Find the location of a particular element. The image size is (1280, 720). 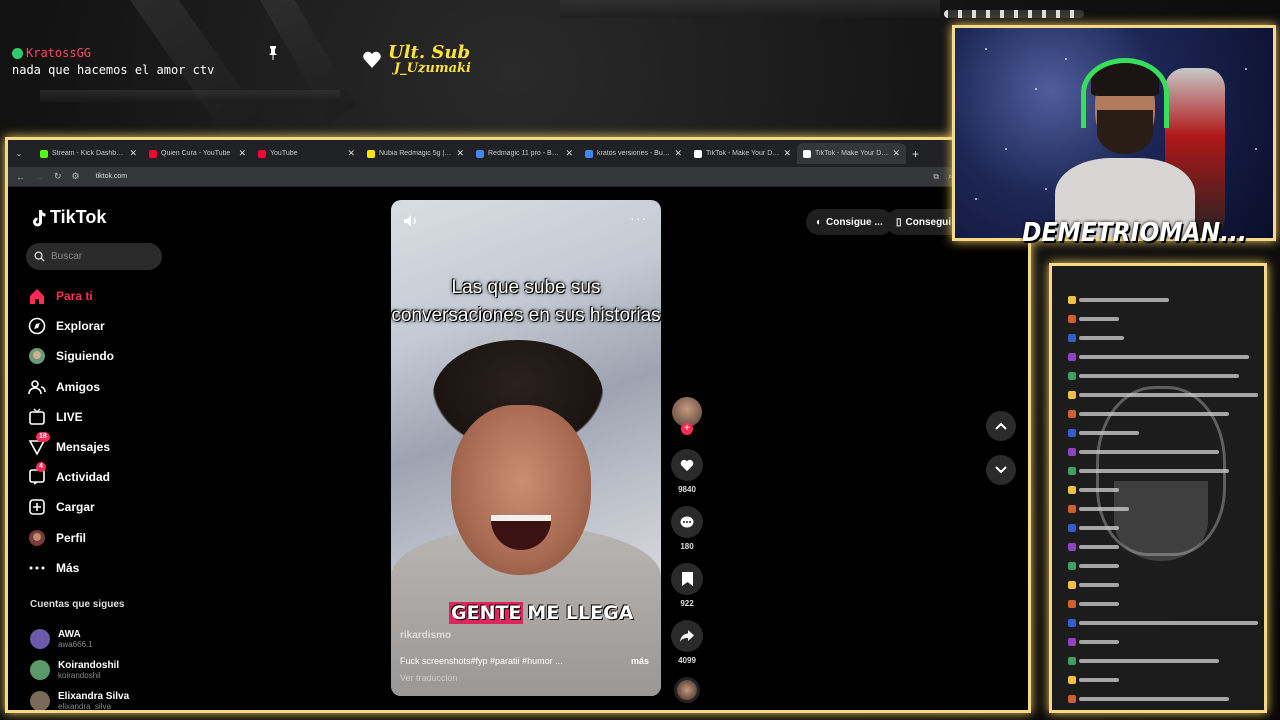

browser-tab: Redmagic 11 pro - Buscar ✕ is located at coordinates (524, 153).